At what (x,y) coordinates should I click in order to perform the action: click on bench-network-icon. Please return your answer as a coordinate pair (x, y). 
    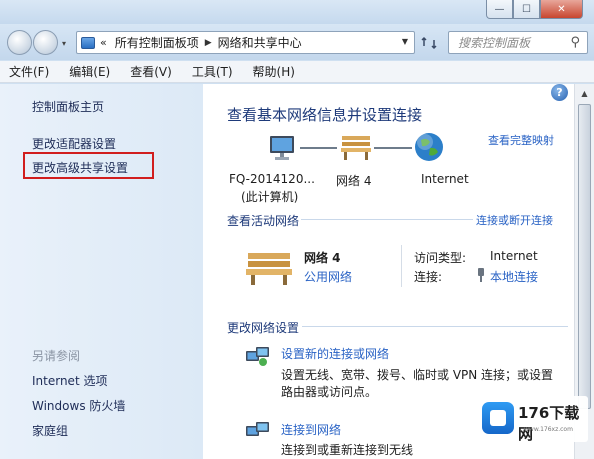
    Looking at the image, I should click on (356, 148).